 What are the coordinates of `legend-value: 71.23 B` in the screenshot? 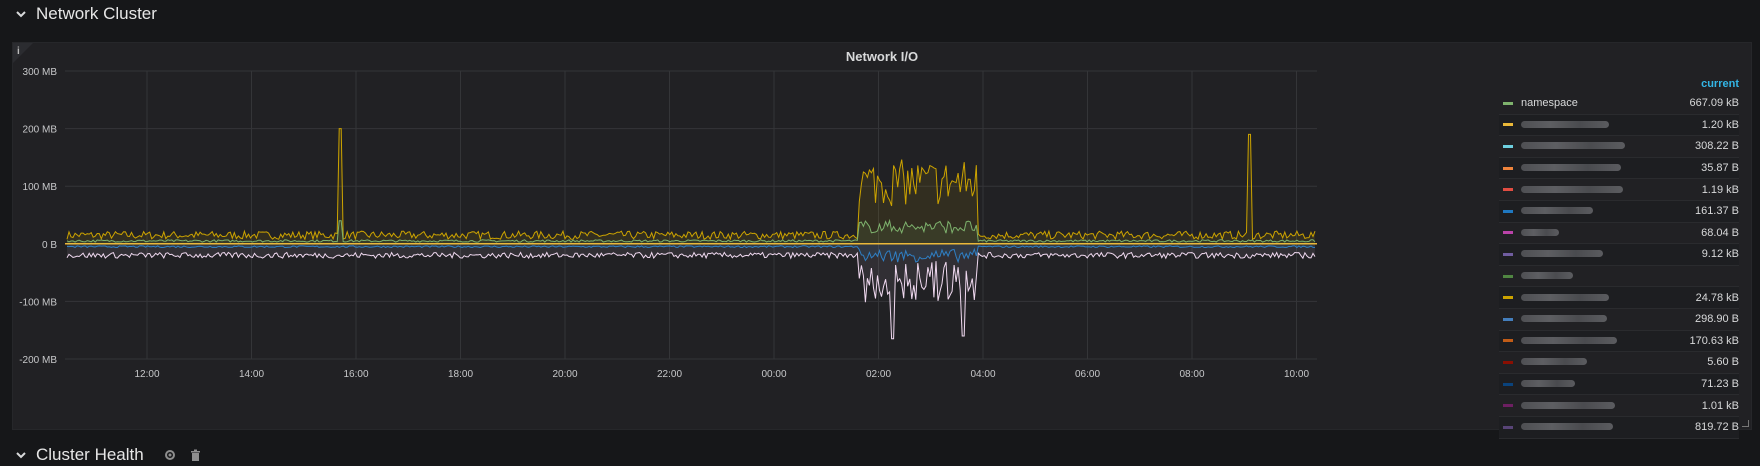 It's located at (1720, 384).